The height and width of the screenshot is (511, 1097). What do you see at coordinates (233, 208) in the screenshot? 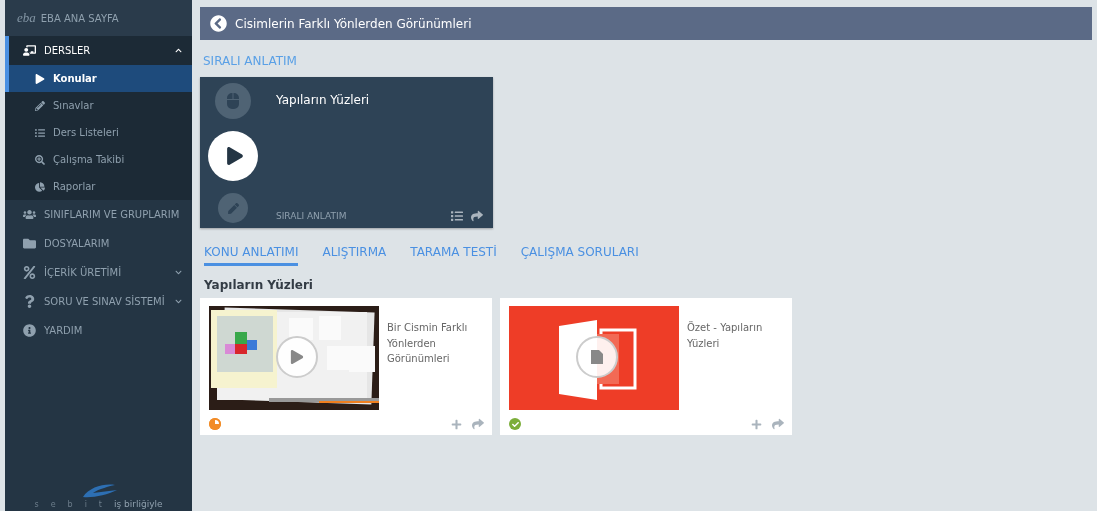
I see `pen-icon` at bounding box center [233, 208].